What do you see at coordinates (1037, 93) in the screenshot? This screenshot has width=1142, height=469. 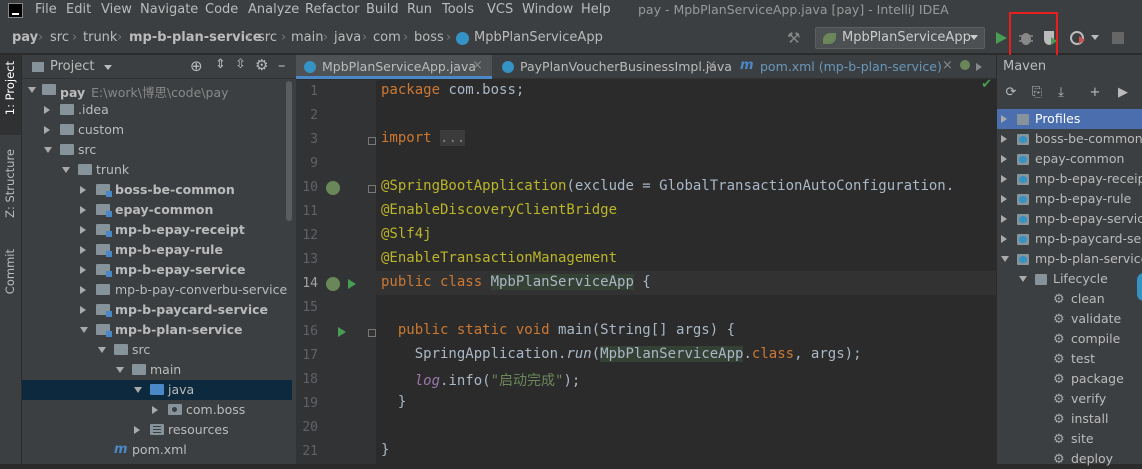 I see `generate-sources-icon: ⎘` at bounding box center [1037, 93].